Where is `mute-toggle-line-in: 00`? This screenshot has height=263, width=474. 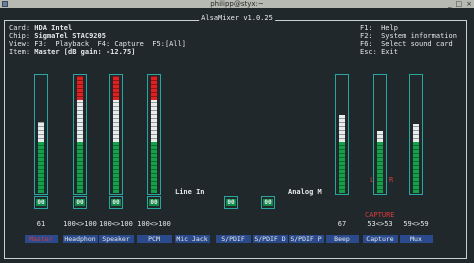 mute-toggle-line-in: 00 is located at coordinates (231, 202).